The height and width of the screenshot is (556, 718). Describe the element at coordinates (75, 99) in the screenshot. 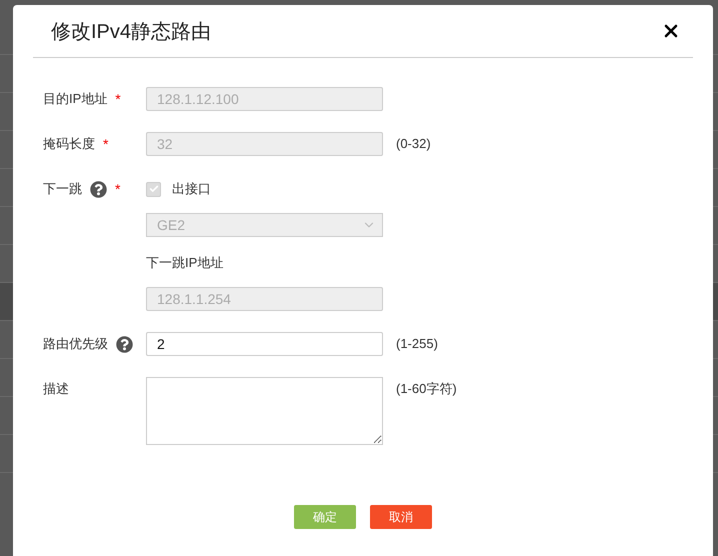

I see `field-label: 目的IP地址` at that location.